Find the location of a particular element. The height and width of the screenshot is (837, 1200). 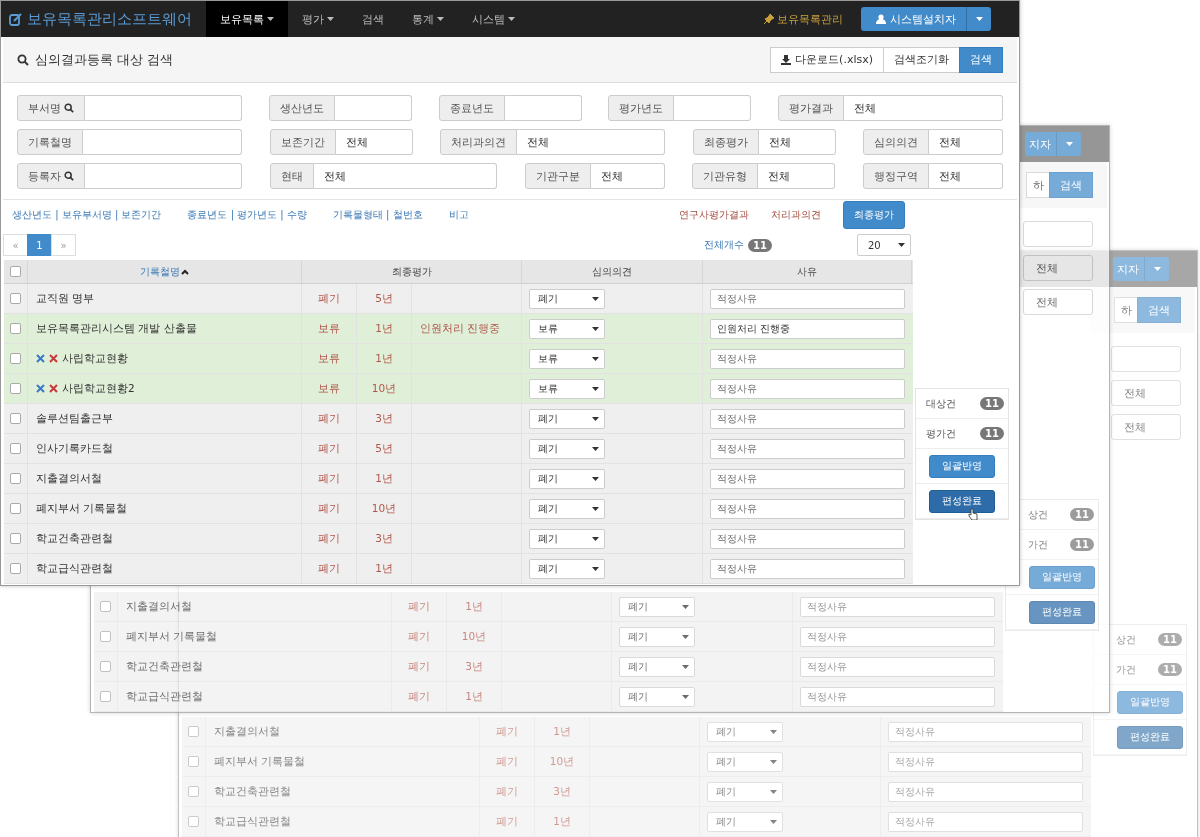

select-all-checkbox is located at coordinates (15, 271).